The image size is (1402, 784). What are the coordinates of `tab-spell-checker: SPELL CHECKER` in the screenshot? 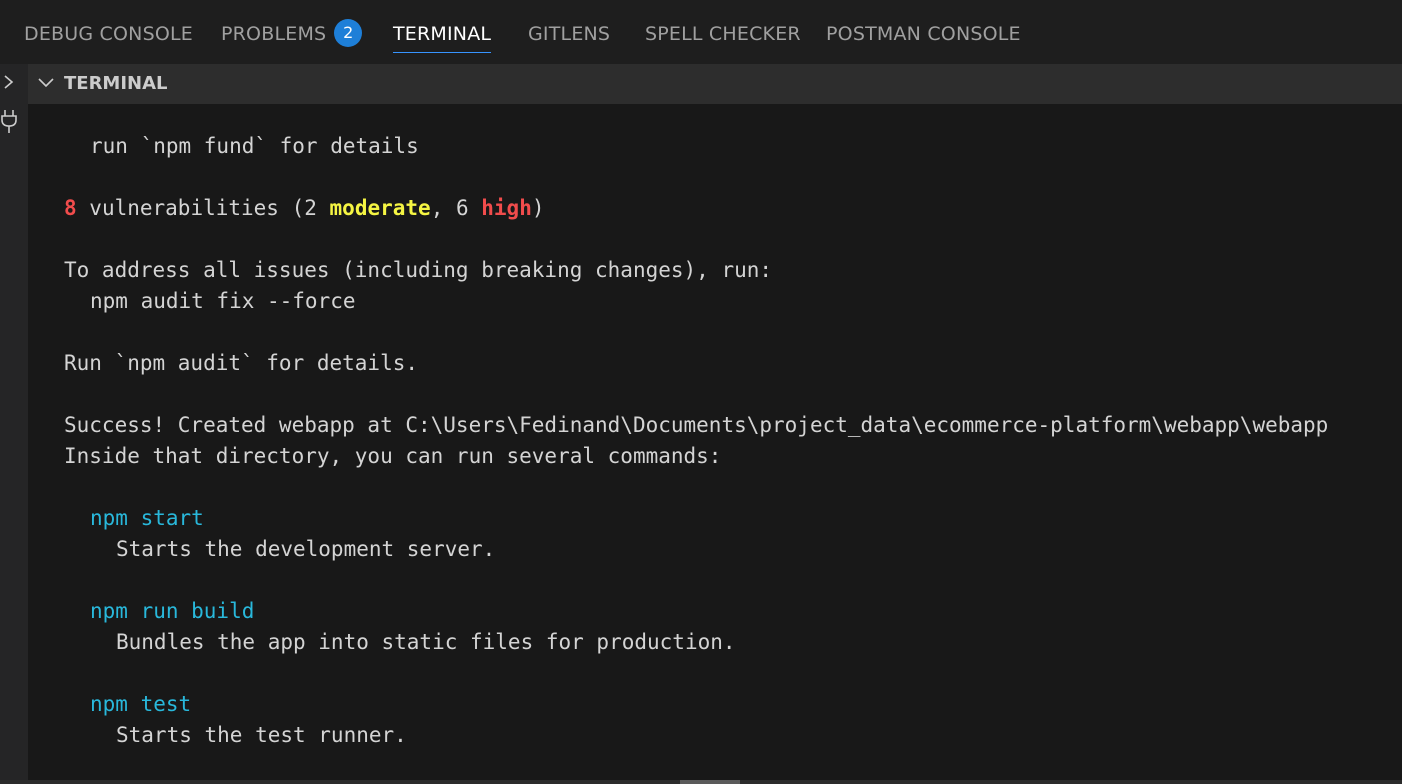 It's located at (723, 32).